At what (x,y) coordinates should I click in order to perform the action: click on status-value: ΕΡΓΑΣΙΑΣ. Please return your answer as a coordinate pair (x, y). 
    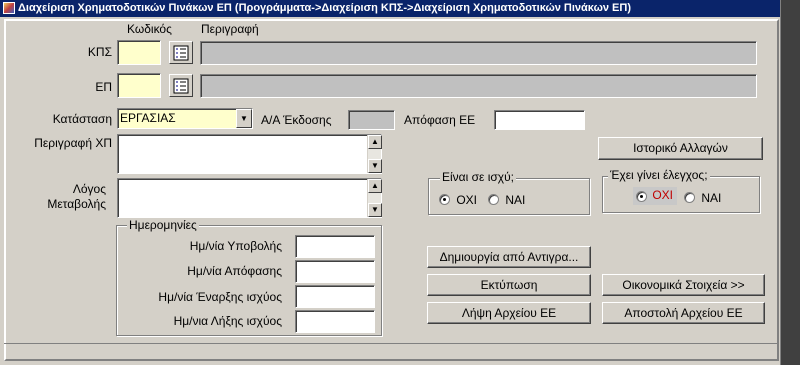
    Looking at the image, I should click on (148, 118).